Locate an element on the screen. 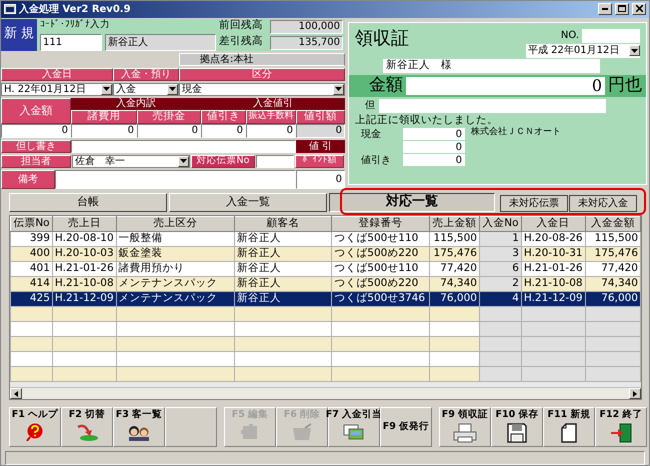 The image size is (650, 466). tab: 入金一覧 is located at coordinates (248, 202).